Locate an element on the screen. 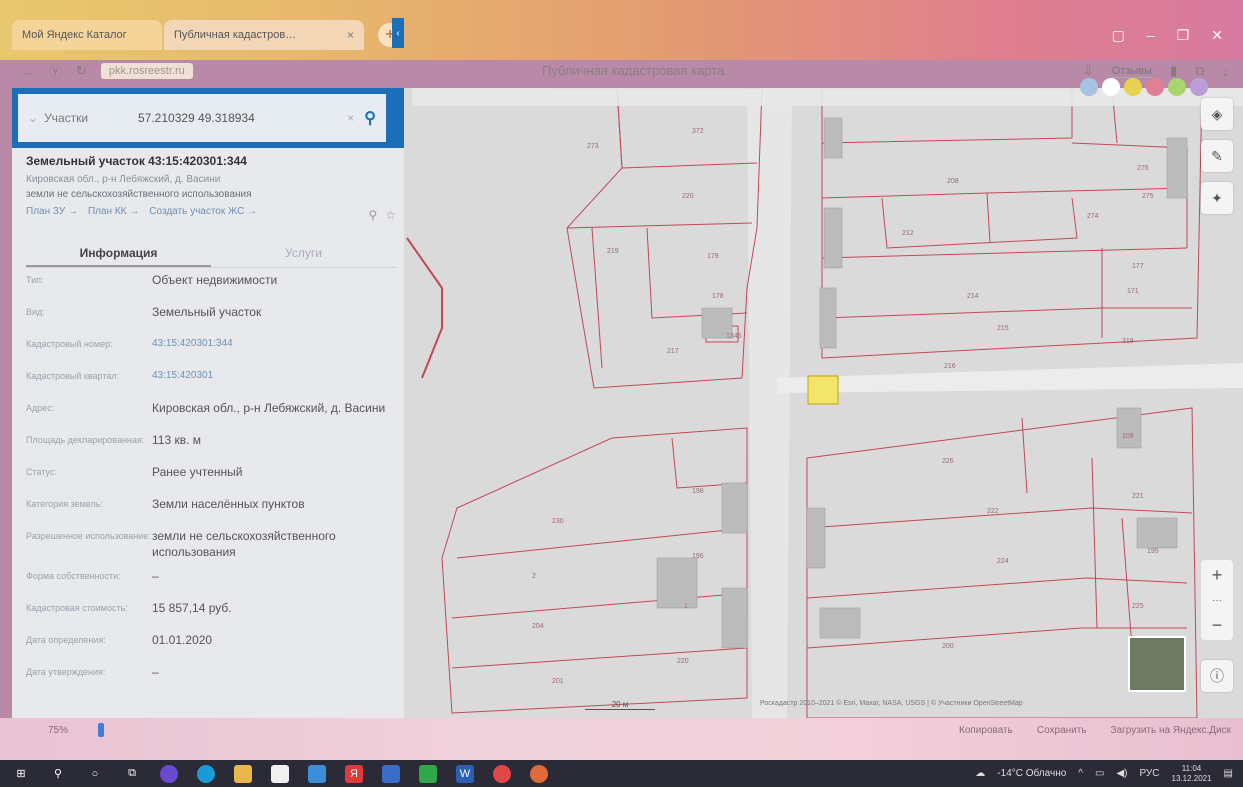 The height and width of the screenshot is (787, 1243). object-links: План ЗУ → План КК → Создать участок ЖС → is located at coordinates (211, 211).